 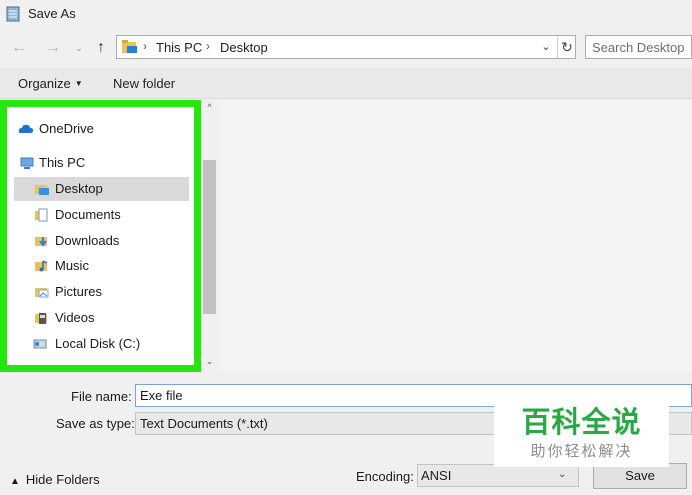 What do you see at coordinates (27, 163) in the screenshot?
I see `computer-icon` at bounding box center [27, 163].